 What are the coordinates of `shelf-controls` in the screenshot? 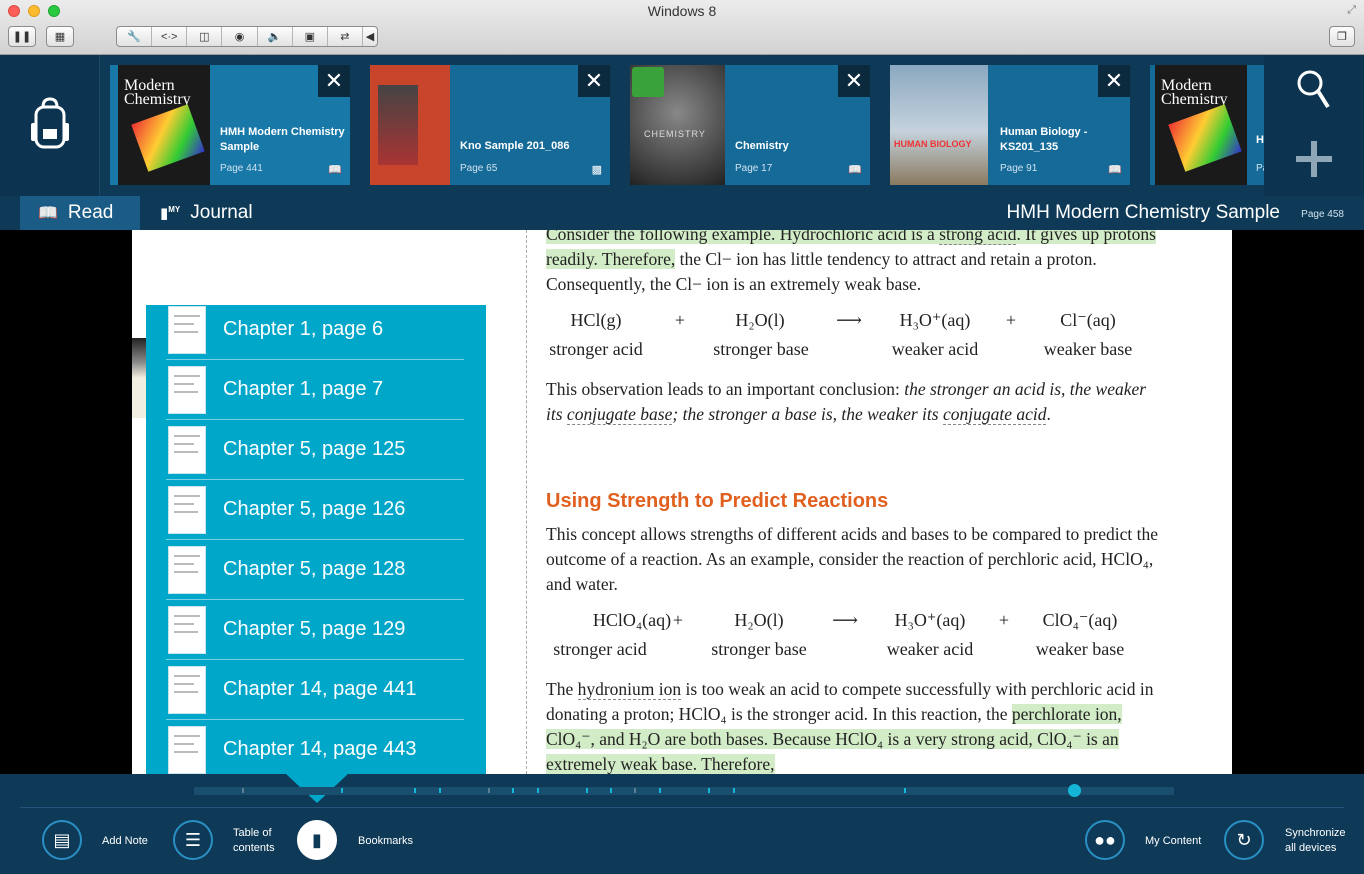 It's located at (1314, 125).